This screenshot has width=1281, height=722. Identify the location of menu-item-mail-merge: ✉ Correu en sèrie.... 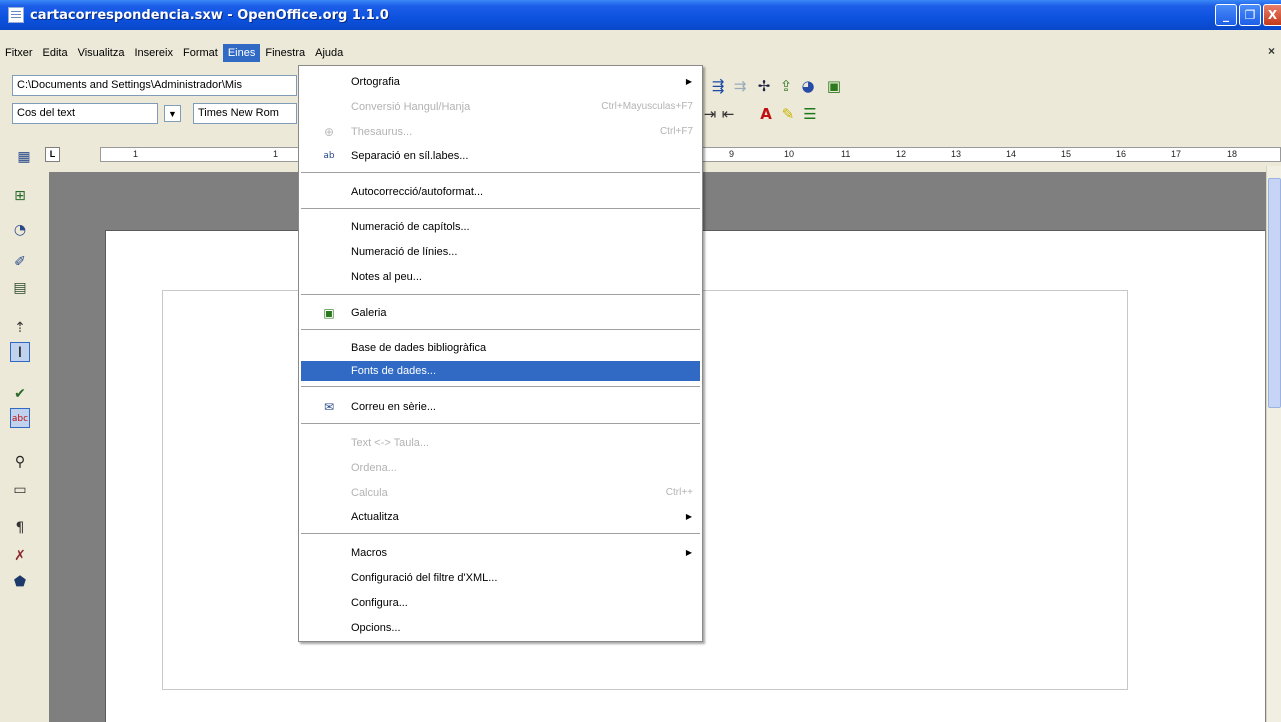
(500, 407).